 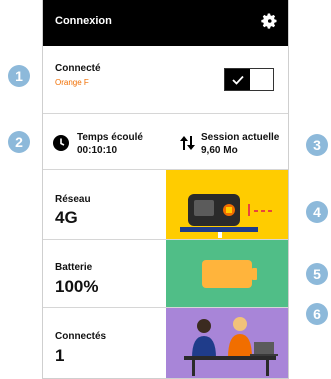 I want to click on connected-devices-label: Connectés, so click(x=81, y=336).